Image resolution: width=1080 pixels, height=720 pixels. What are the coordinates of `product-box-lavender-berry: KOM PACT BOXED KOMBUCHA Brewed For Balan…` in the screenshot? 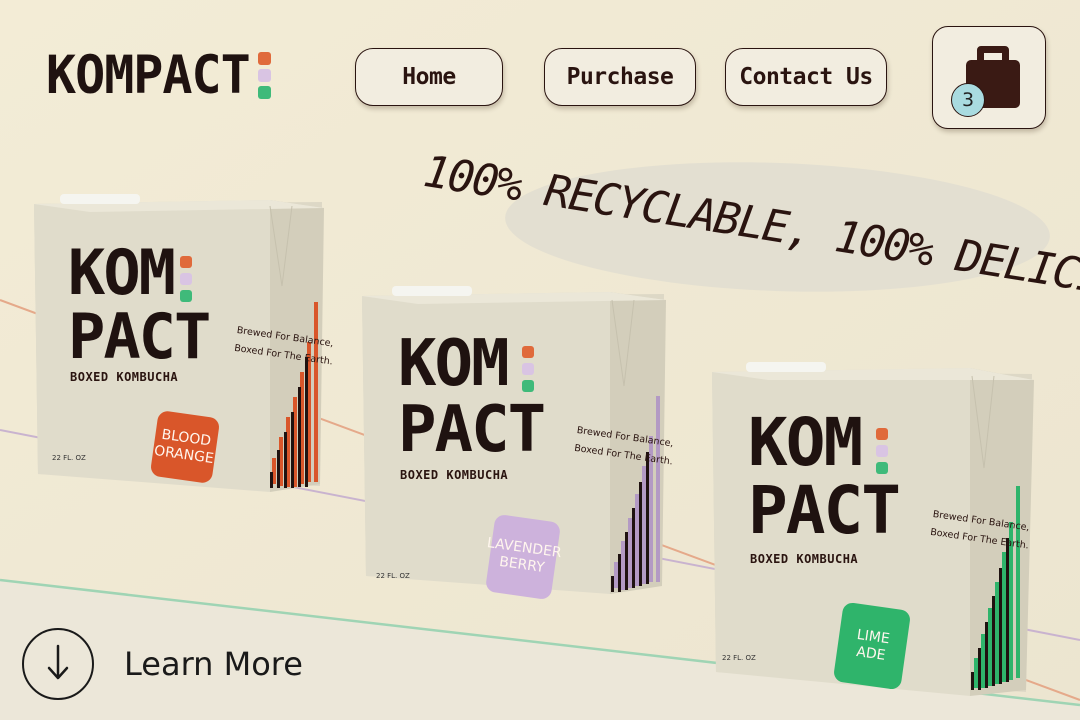 It's located at (518, 446).